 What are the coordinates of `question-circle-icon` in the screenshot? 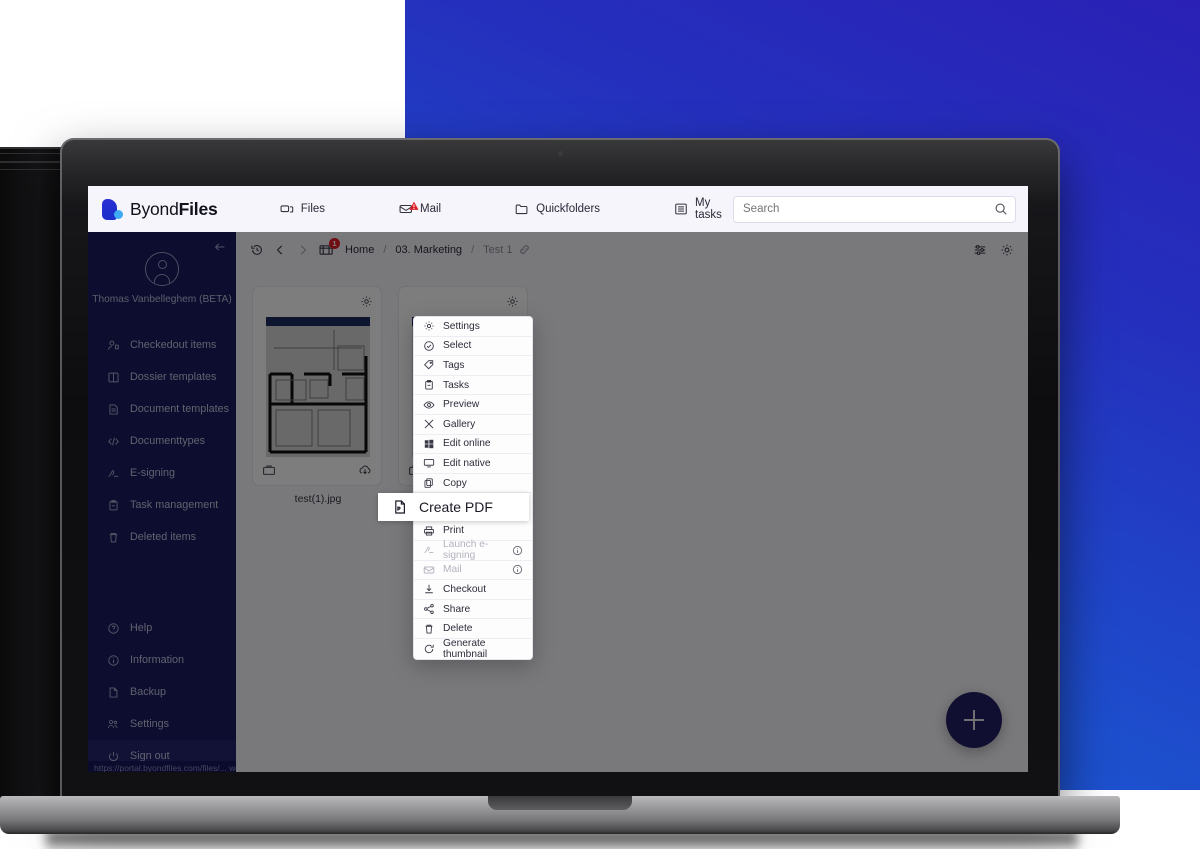 It's located at (113, 628).